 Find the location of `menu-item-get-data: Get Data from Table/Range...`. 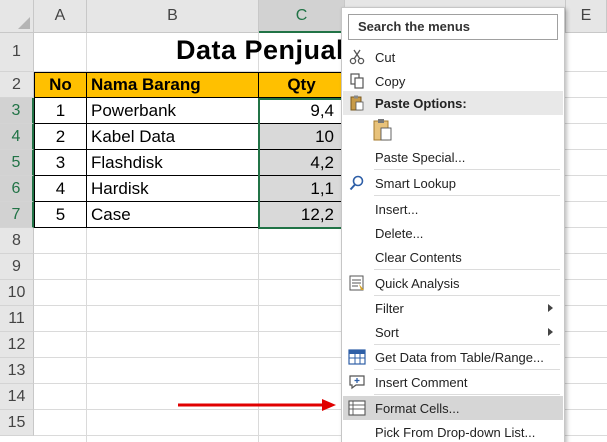

menu-item-get-data: Get Data from Table/Range... is located at coordinates (453, 357).